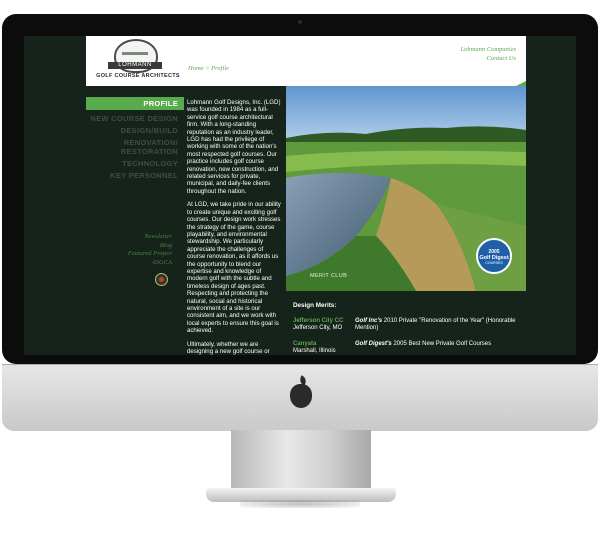  What do you see at coordinates (135, 103) in the screenshot?
I see `nav-item-profile: PROFILE` at bounding box center [135, 103].